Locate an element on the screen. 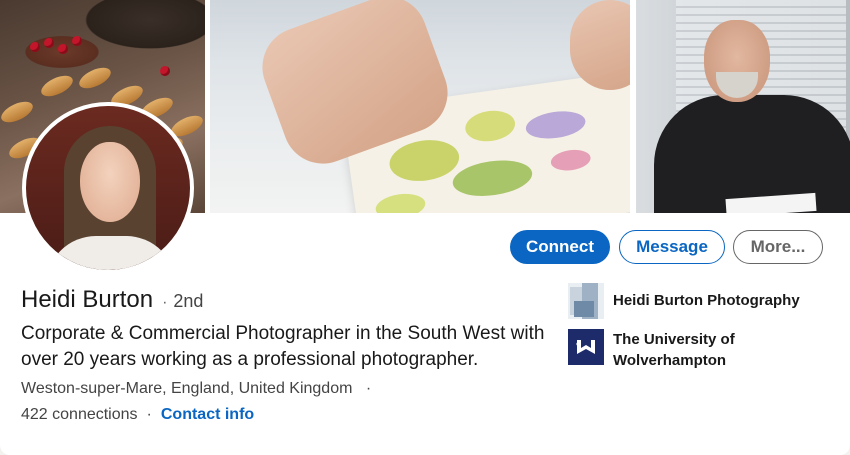  name-line: Heidi Burton · 2nd is located at coordinates (112, 300).